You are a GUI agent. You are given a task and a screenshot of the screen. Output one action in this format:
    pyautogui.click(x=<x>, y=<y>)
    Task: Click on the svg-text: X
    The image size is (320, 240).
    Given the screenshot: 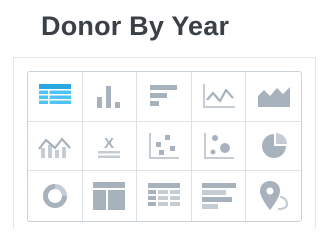 What is the action you would take?
    pyautogui.click(x=109, y=143)
    